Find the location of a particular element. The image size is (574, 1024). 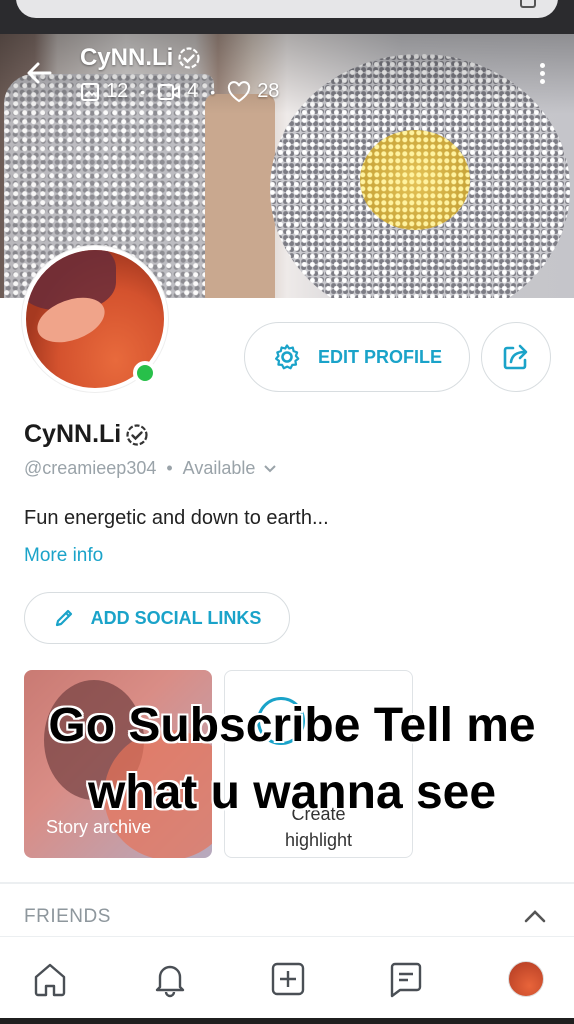

share-button is located at coordinates (516, 357).